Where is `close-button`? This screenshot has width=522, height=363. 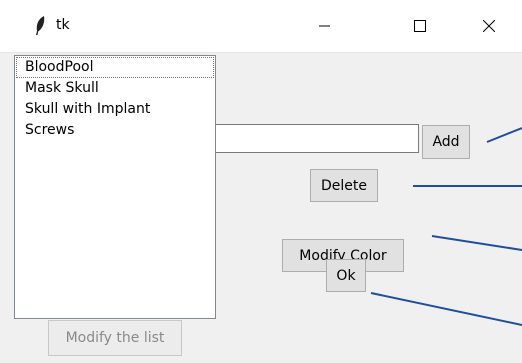
close-button is located at coordinates (489, 26).